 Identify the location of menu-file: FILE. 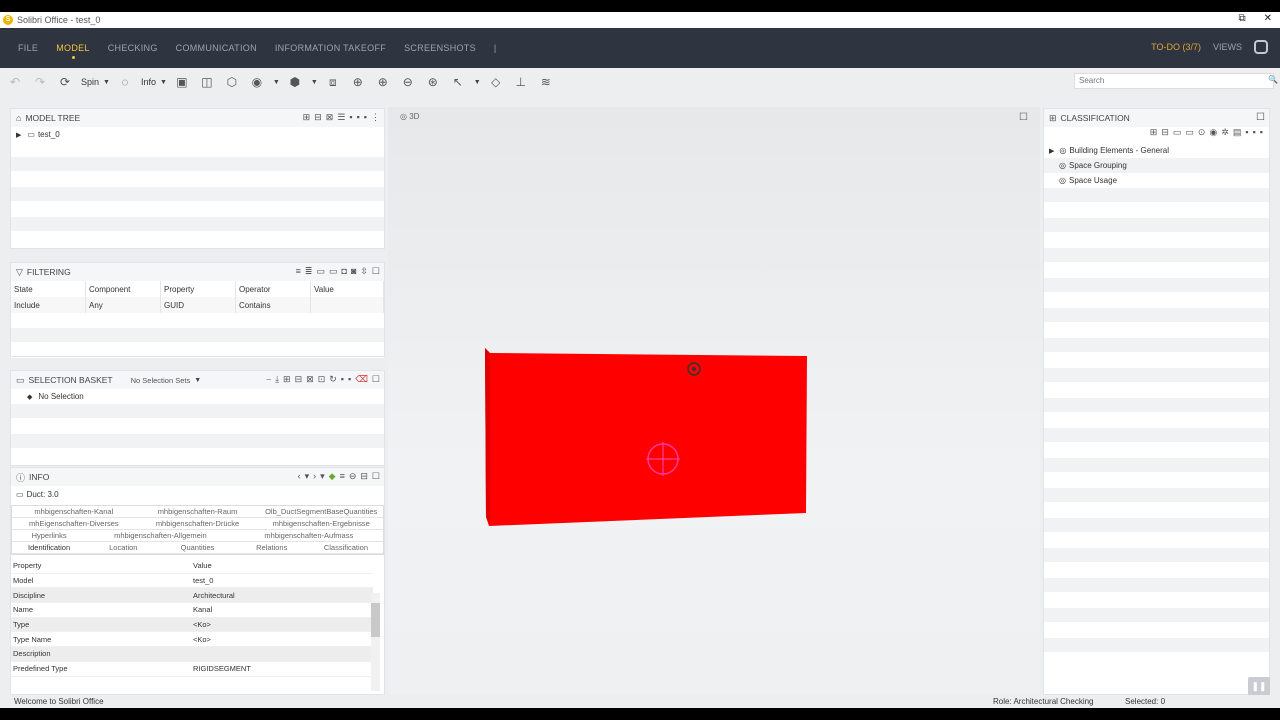
(28, 48).